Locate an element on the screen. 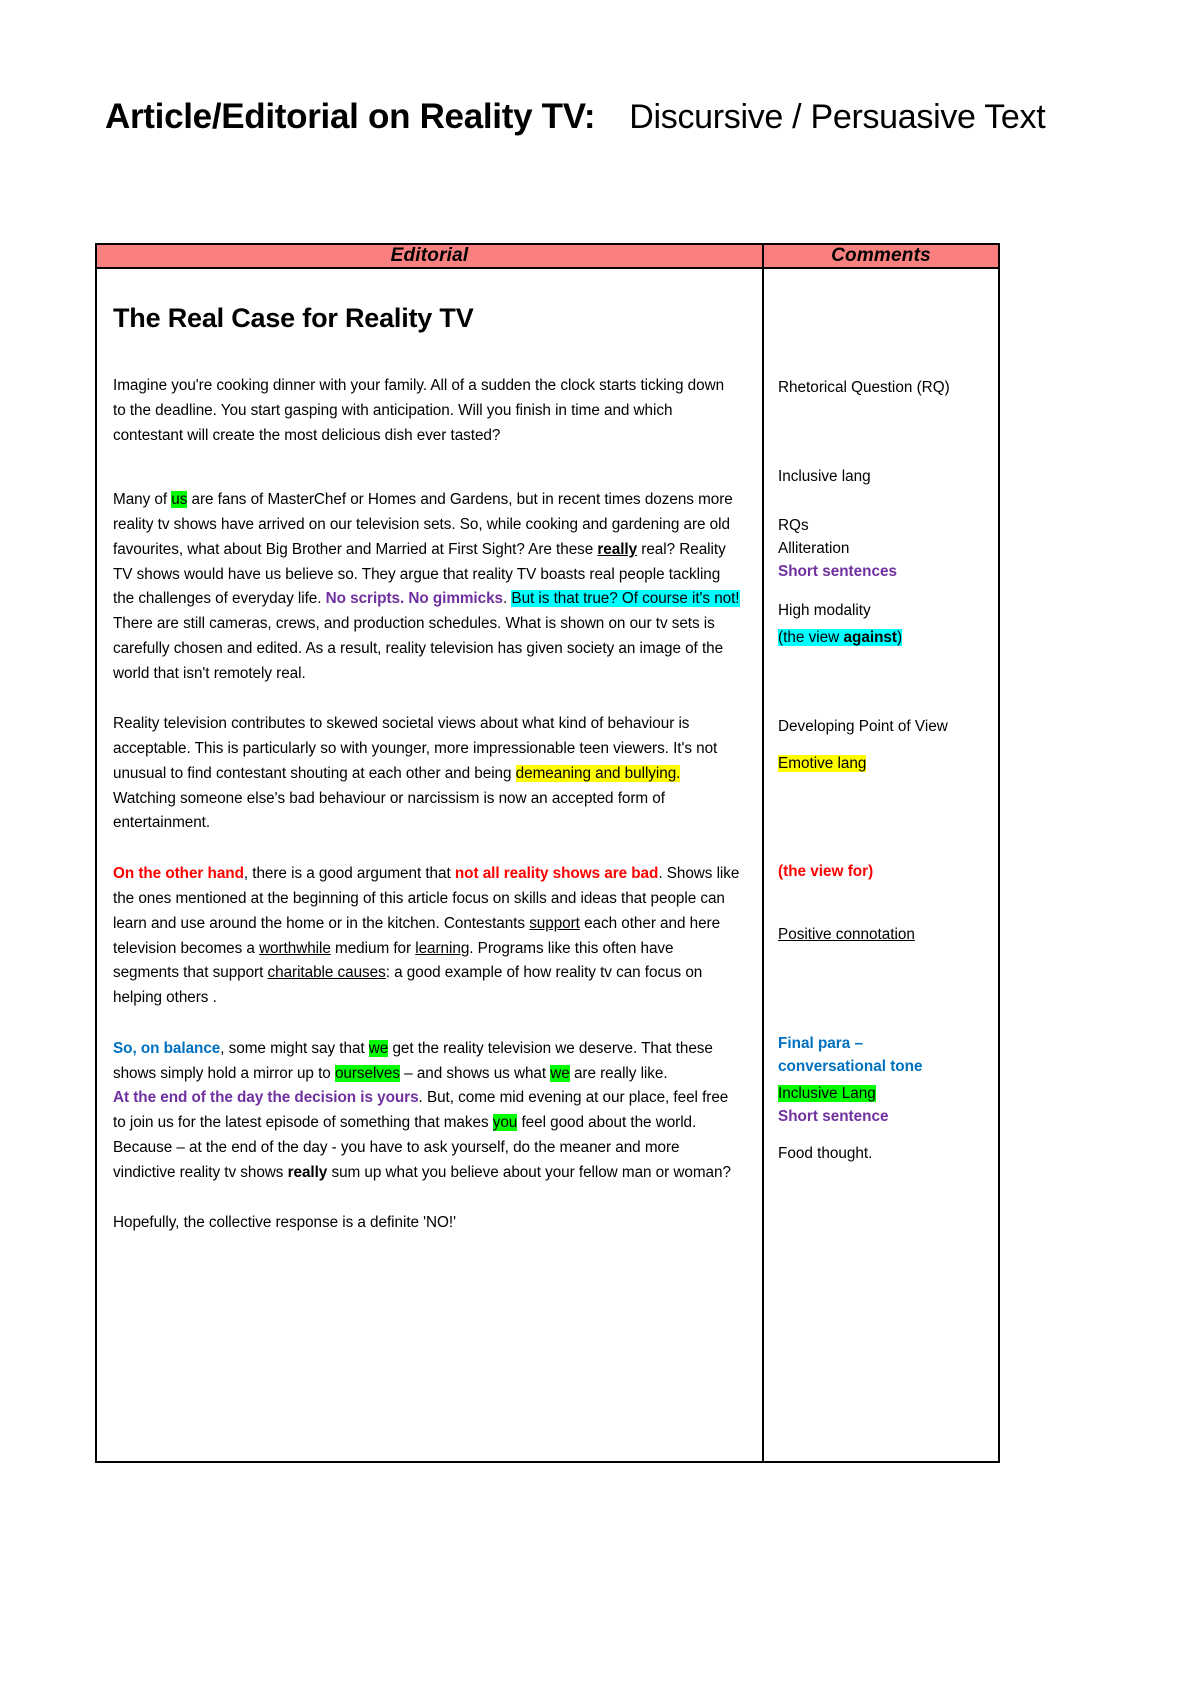 The width and height of the screenshot is (1200, 1698). comment-view-against: (the view against) is located at coordinates (883, 638).